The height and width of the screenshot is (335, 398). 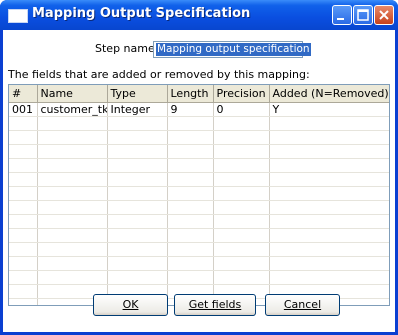 What do you see at coordinates (190, 109) in the screenshot?
I see `cell-length: 9` at bounding box center [190, 109].